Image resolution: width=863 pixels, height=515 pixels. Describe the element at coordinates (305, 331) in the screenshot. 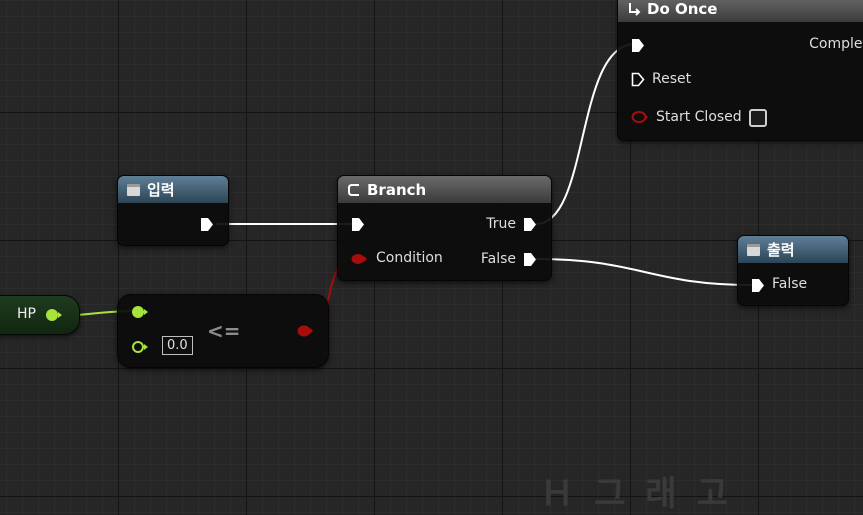

I see `compare-output-pin` at that location.